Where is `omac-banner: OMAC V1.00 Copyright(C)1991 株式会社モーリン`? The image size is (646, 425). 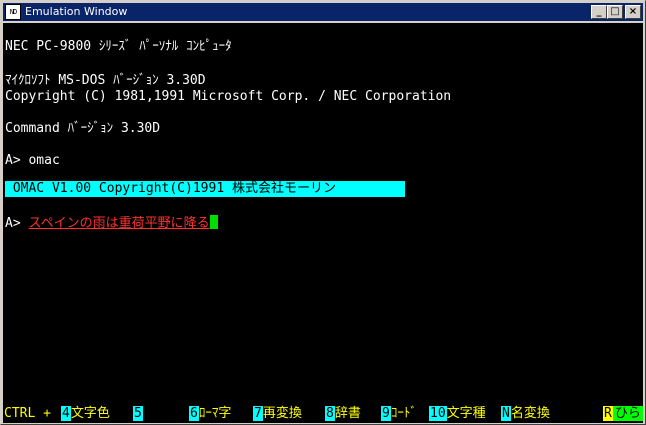
omac-banner: OMAC V1.00 Copyright(C)1991 株式会社モーリン is located at coordinates (205, 189).